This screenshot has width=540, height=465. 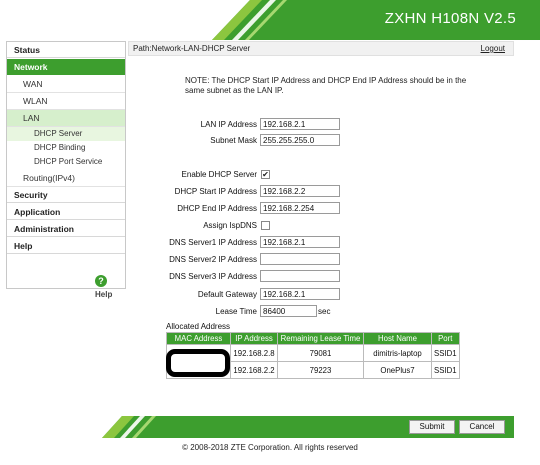 I want to click on end-ip-row: DHCP End IP Address, so click(x=330, y=208).